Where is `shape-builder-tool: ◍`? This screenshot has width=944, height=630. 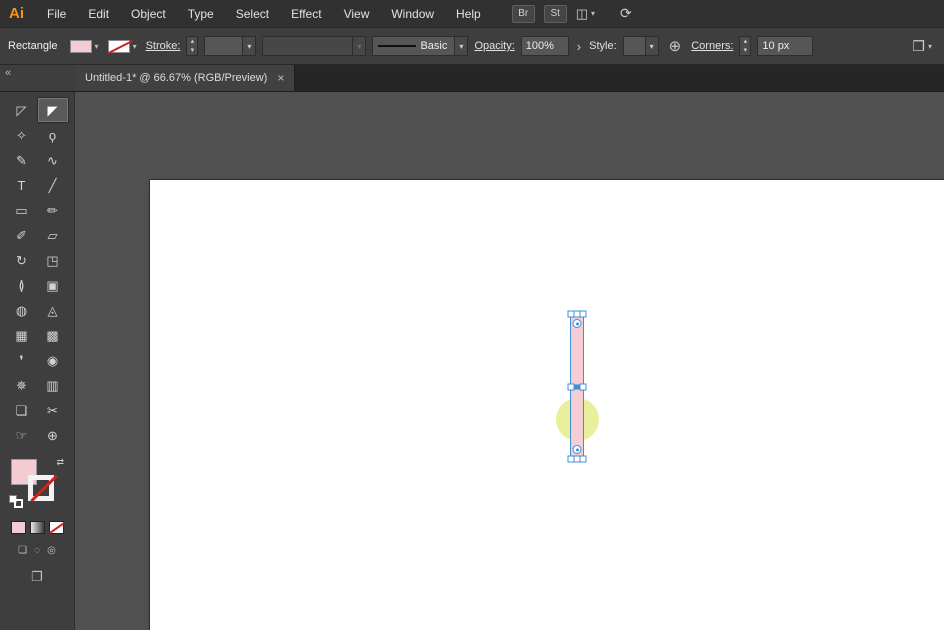 shape-builder-tool: ◍ is located at coordinates (22, 310).